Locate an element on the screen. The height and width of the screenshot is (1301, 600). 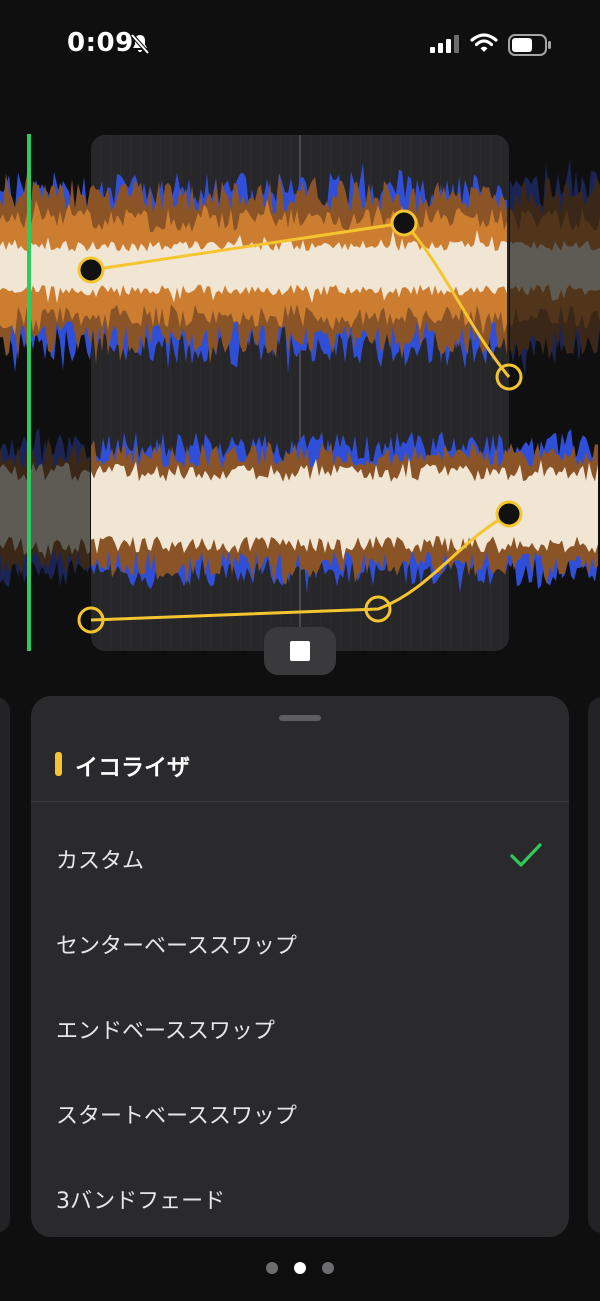
option-end-bass-swap: エンドベーススワップ is located at coordinates (300, 1027).